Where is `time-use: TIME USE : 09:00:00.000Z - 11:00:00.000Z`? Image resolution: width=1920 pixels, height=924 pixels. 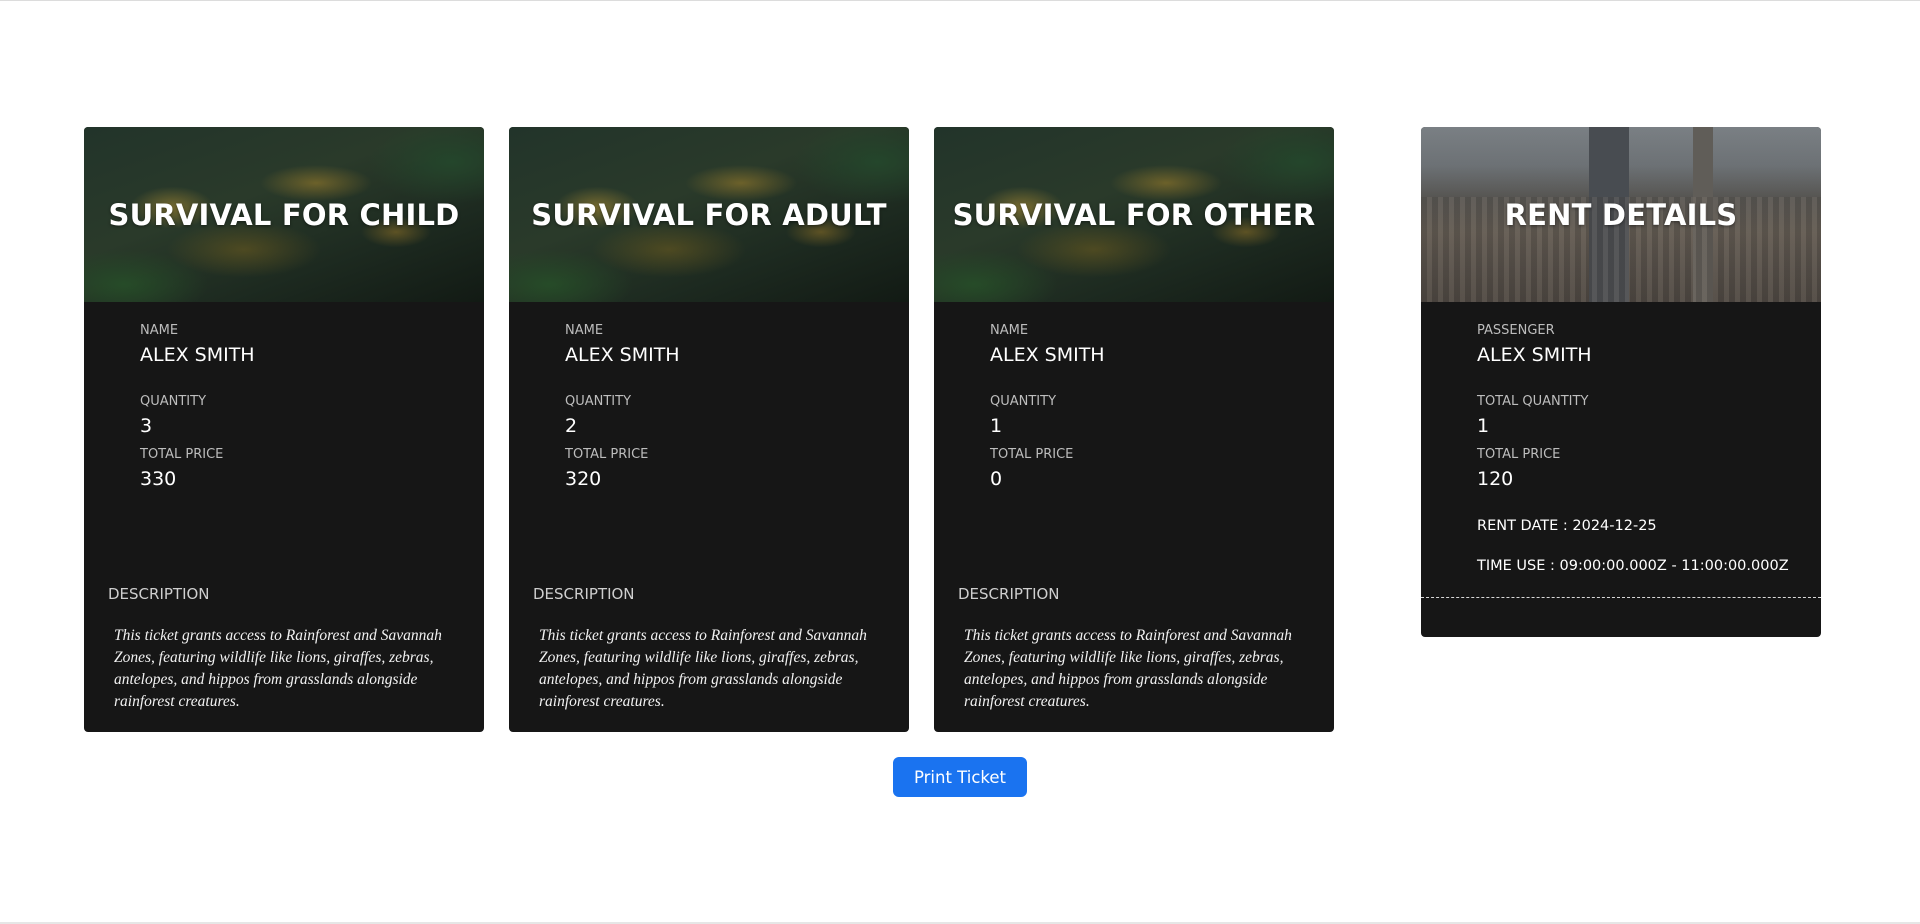 time-use: TIME USE : 09:00:00.000Z - 11:00:00.000Z is located at coordinates (1633, 566).